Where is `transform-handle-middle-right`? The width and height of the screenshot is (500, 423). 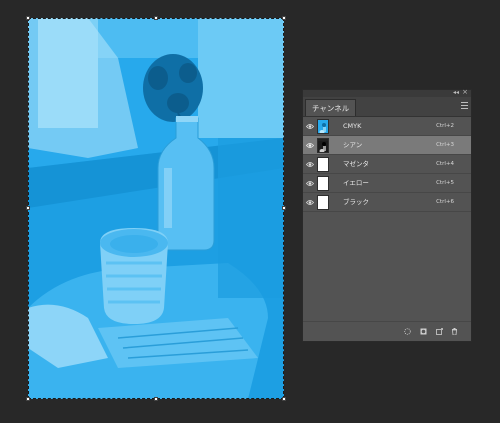 transform-handle-middle-right is located at coordinates (284, 208).